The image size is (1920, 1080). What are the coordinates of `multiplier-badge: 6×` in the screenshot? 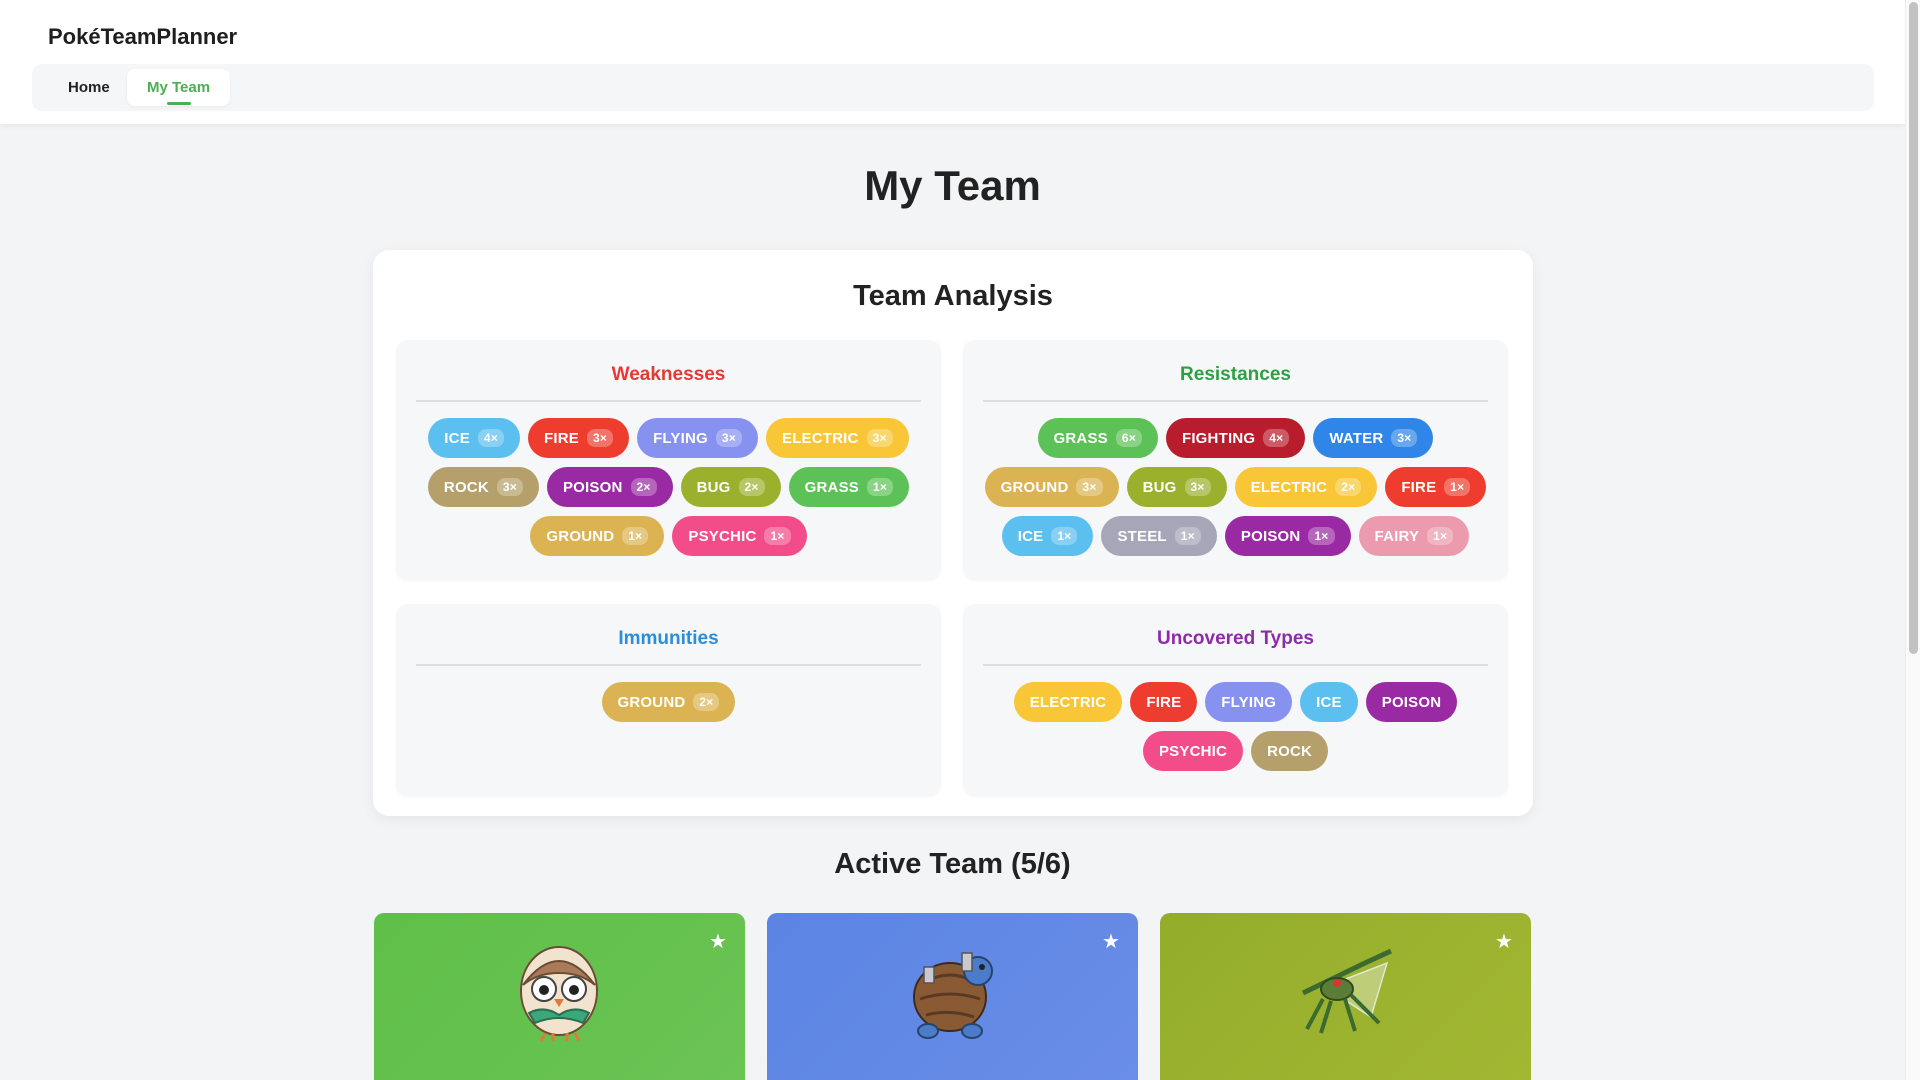 It's located at (1128, 438).